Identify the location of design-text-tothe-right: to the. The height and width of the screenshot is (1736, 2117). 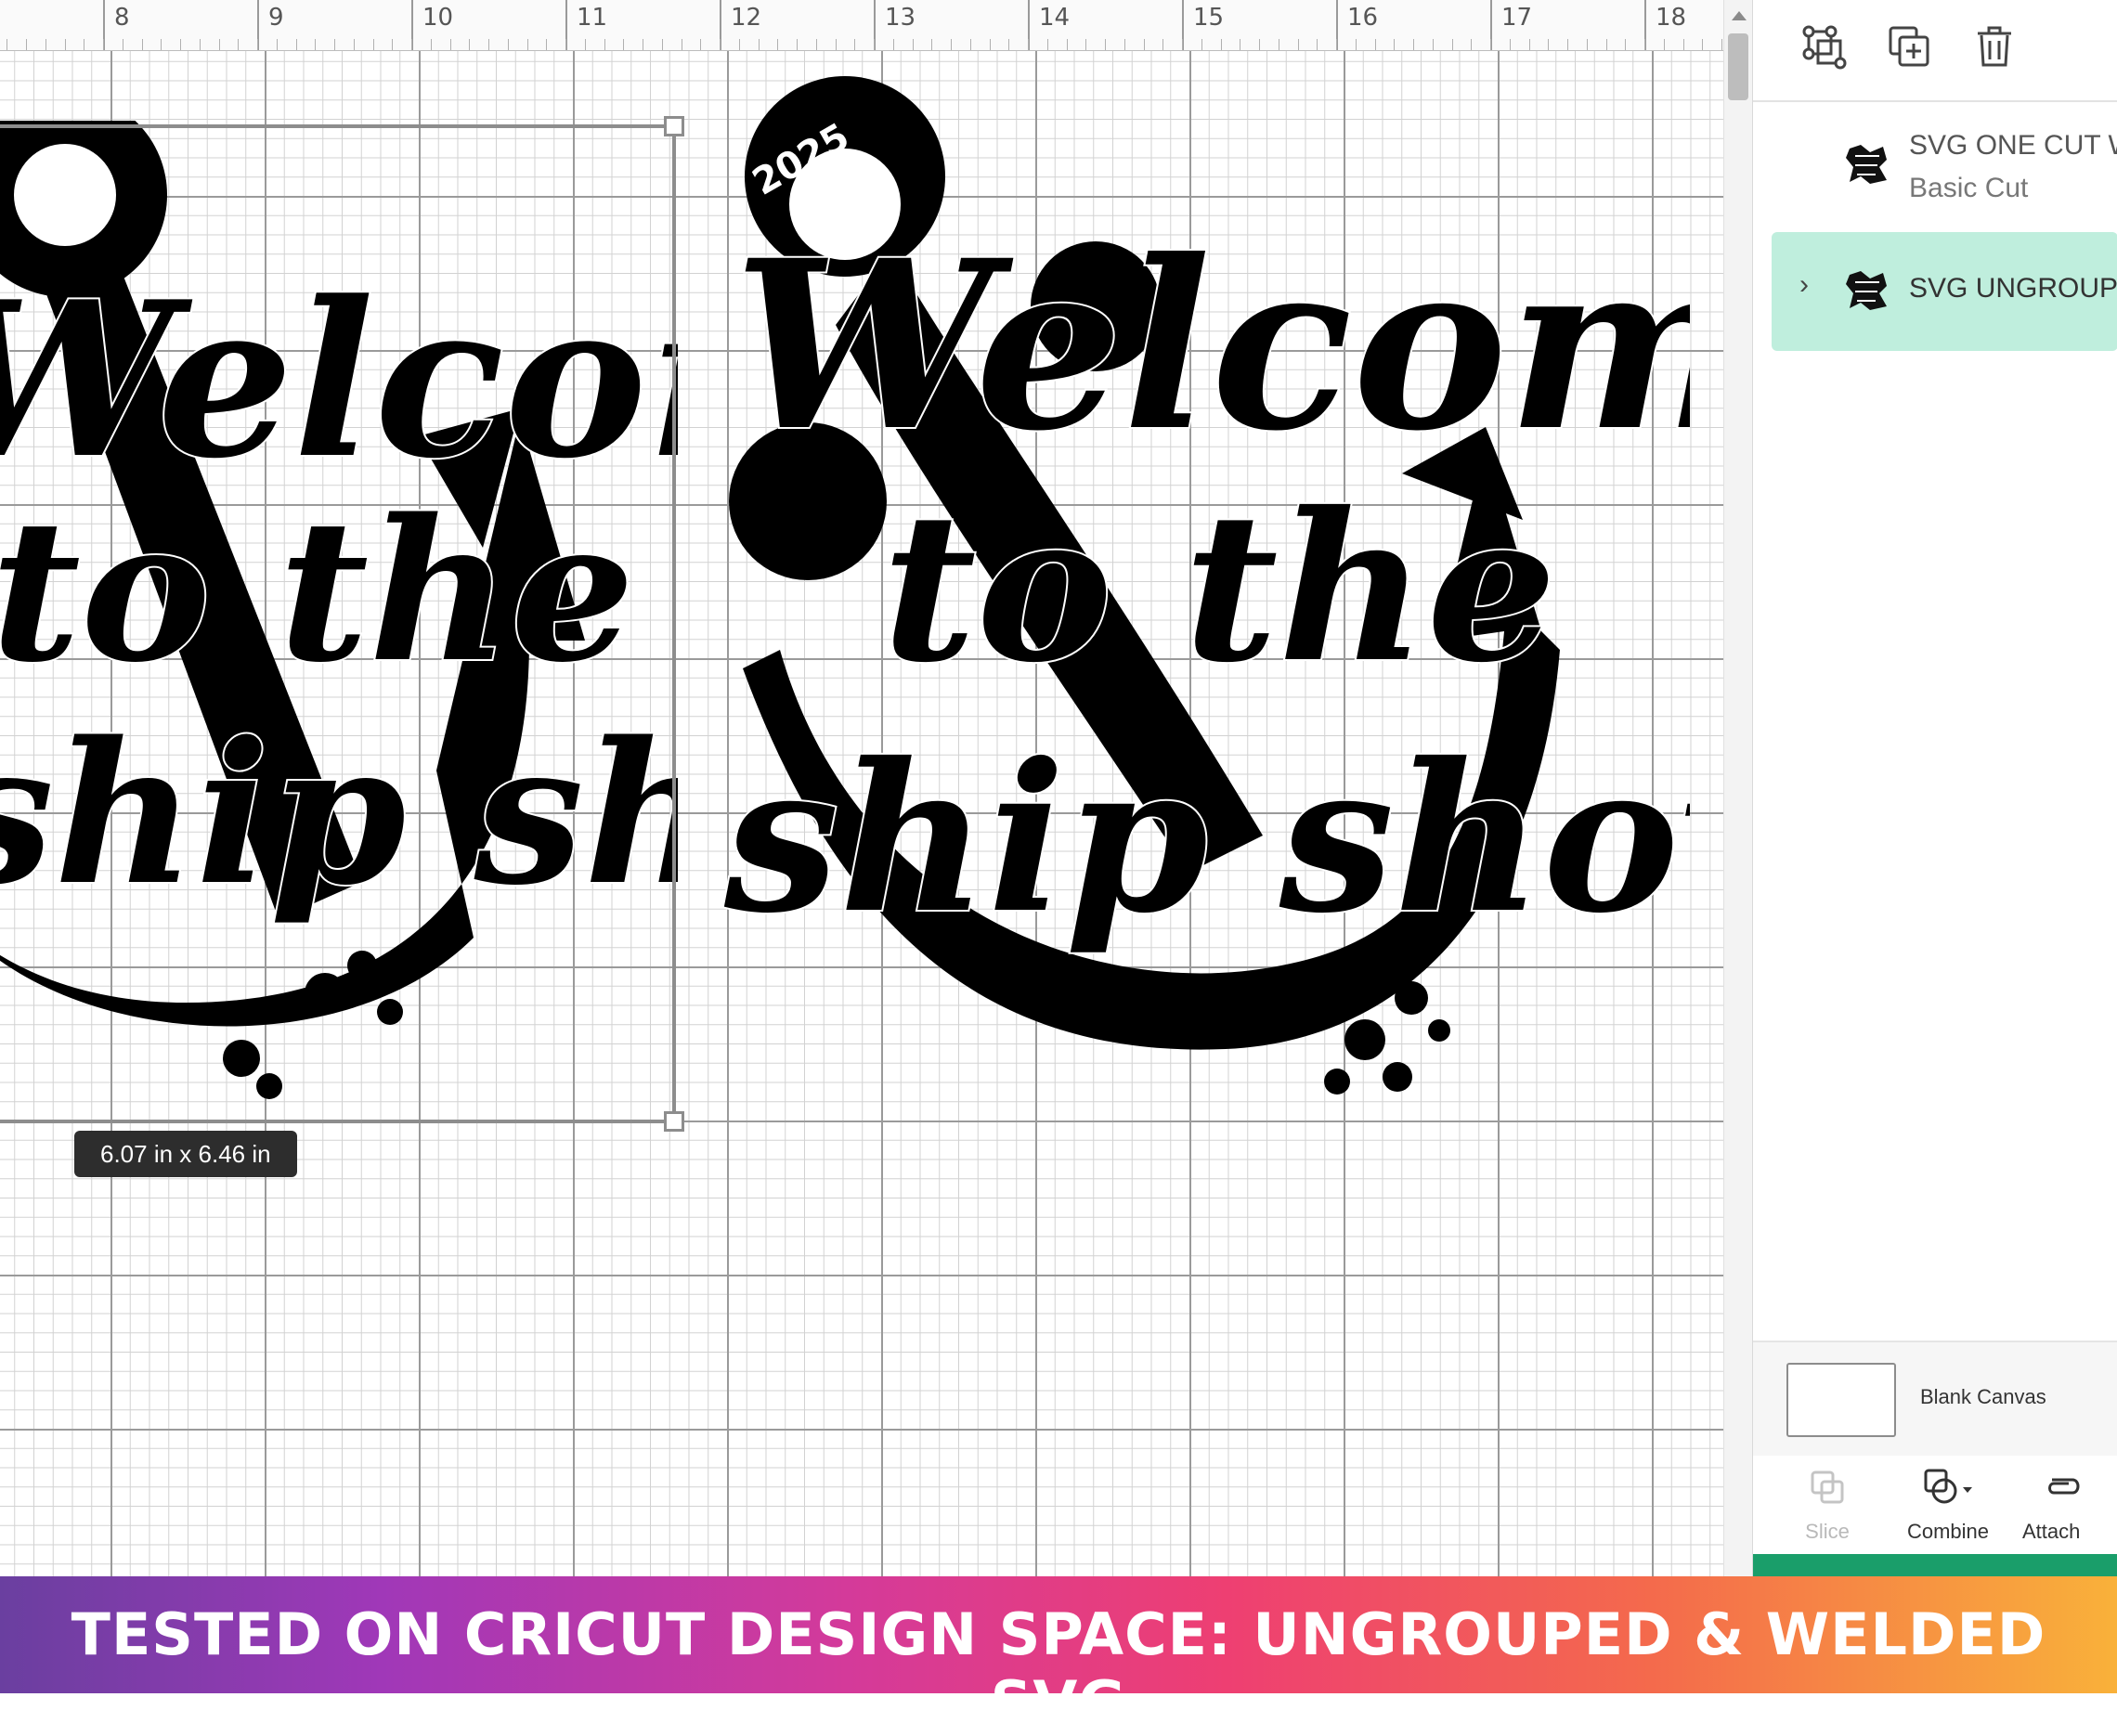
(1220, 587).